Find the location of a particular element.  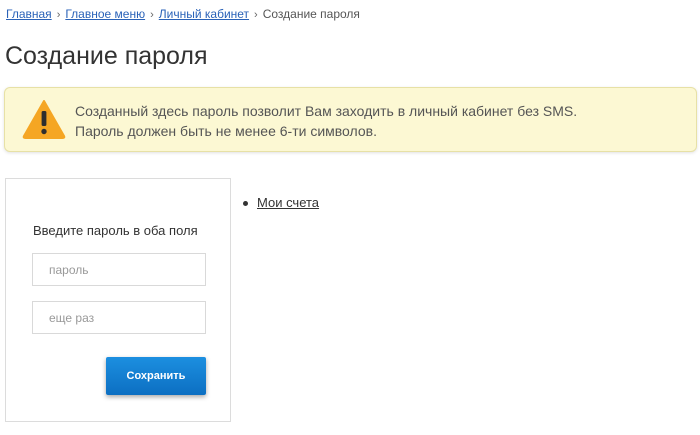

list-item: Мои счета is located at coordinates (280, 203).